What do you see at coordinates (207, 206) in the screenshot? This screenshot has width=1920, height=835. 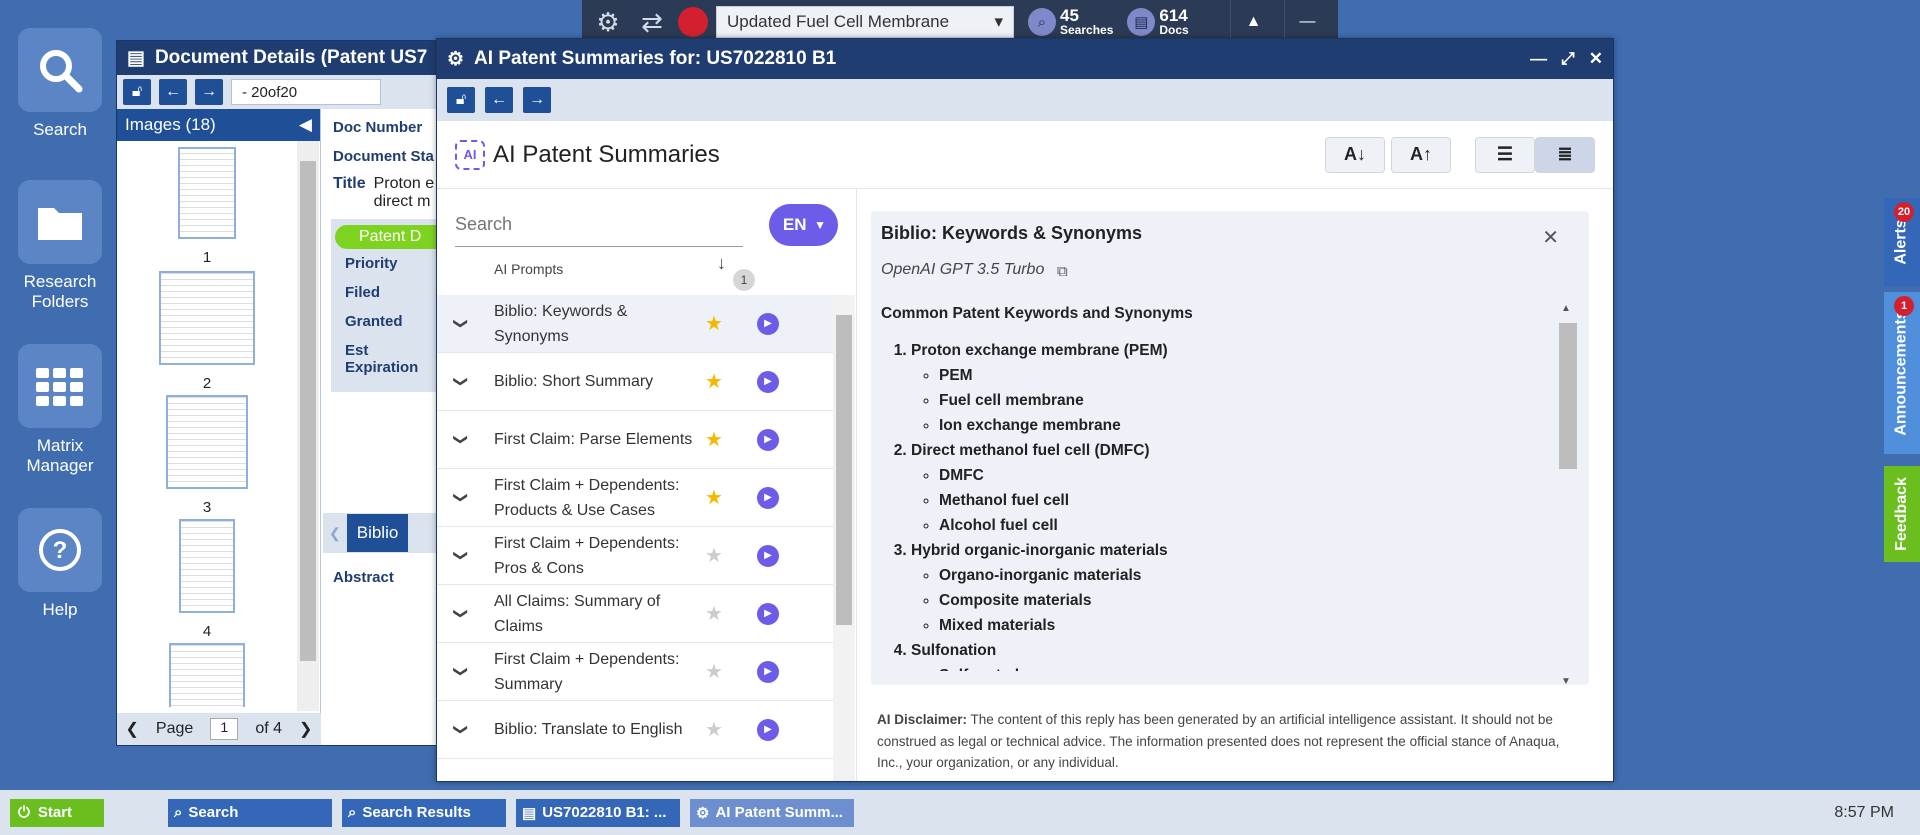 I see `image-thumbnail: 1` at bounding box center [207, 206].